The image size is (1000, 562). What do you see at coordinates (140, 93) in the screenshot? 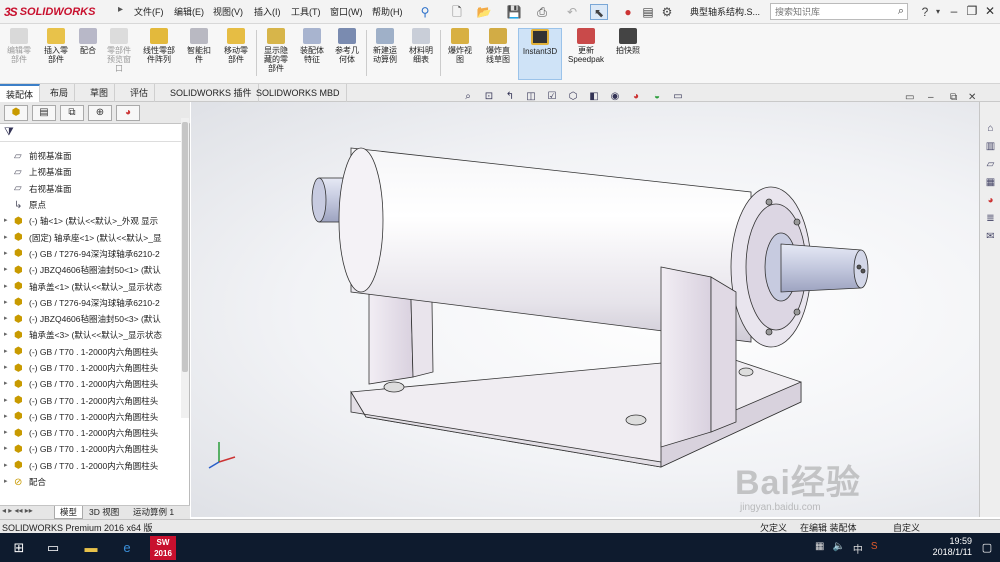
I see `tab-evaluate: 评估` at bounding box center [140, 93].